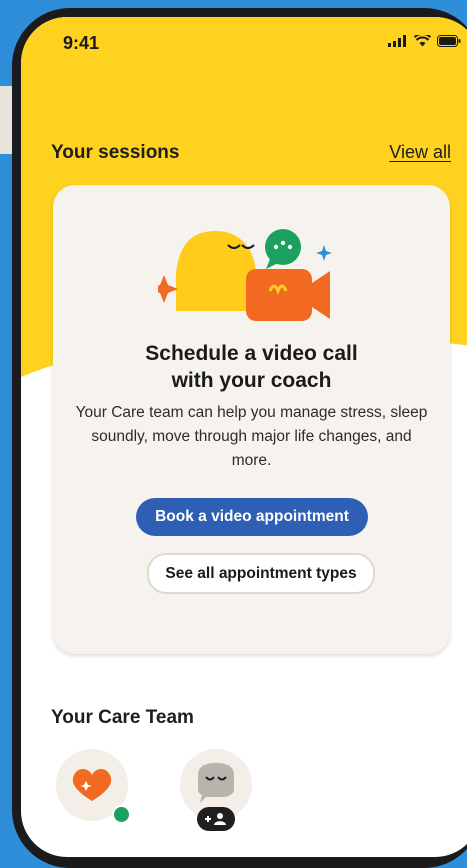 This screenshot has height=868, width=467. What do you see at coordinates (81, 43) in the screenshot?
I see `status-time: 9:41` at bounding box center [81, 43].